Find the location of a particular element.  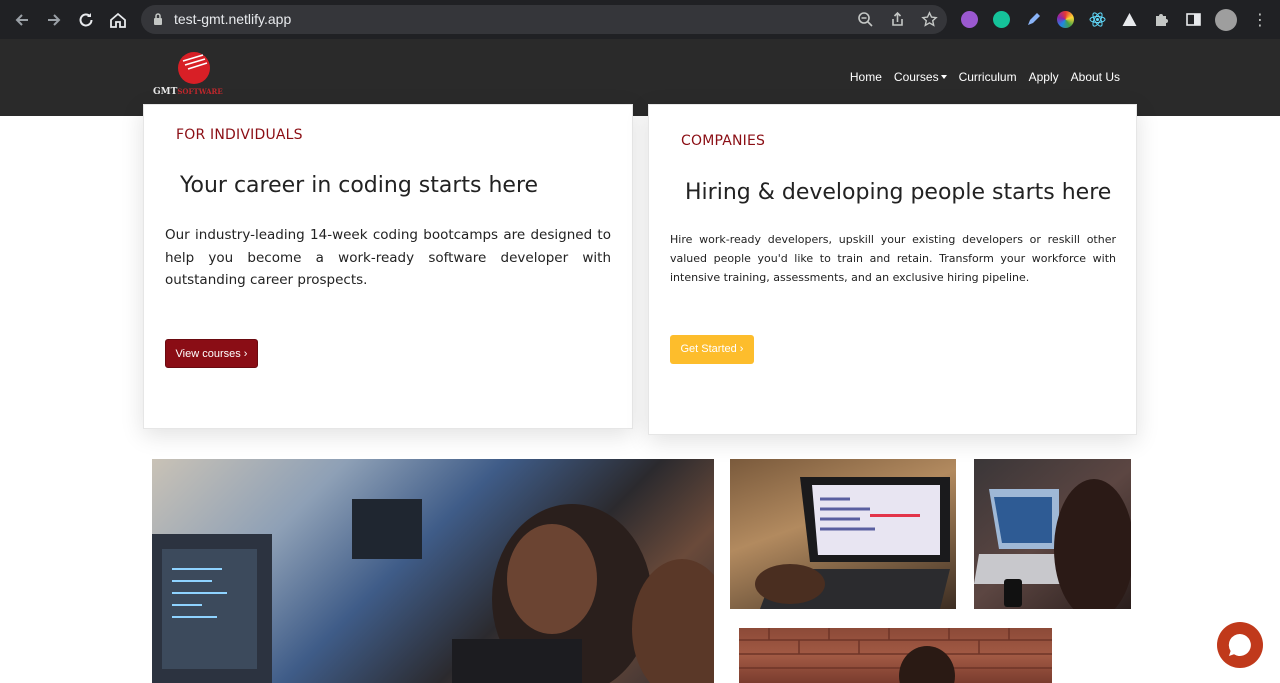

get-started-button: Get Started › is located at coordinates (712, 349).